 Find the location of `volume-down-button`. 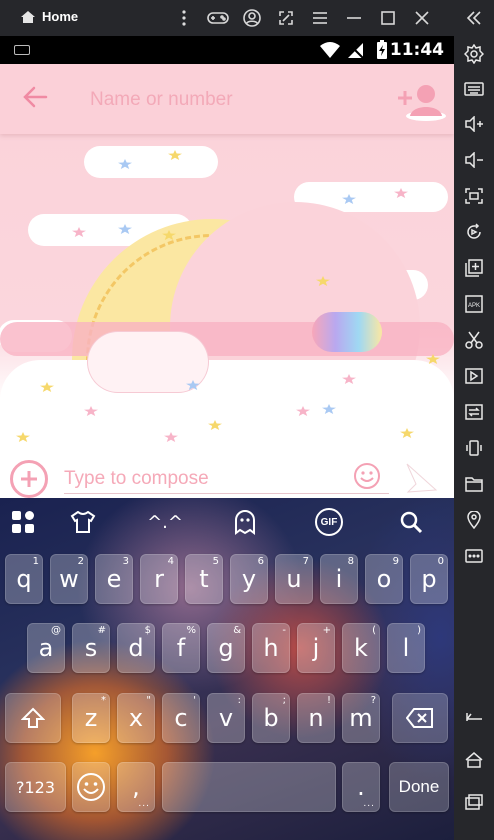

volume-down-button is located at coordinates (474, 160).